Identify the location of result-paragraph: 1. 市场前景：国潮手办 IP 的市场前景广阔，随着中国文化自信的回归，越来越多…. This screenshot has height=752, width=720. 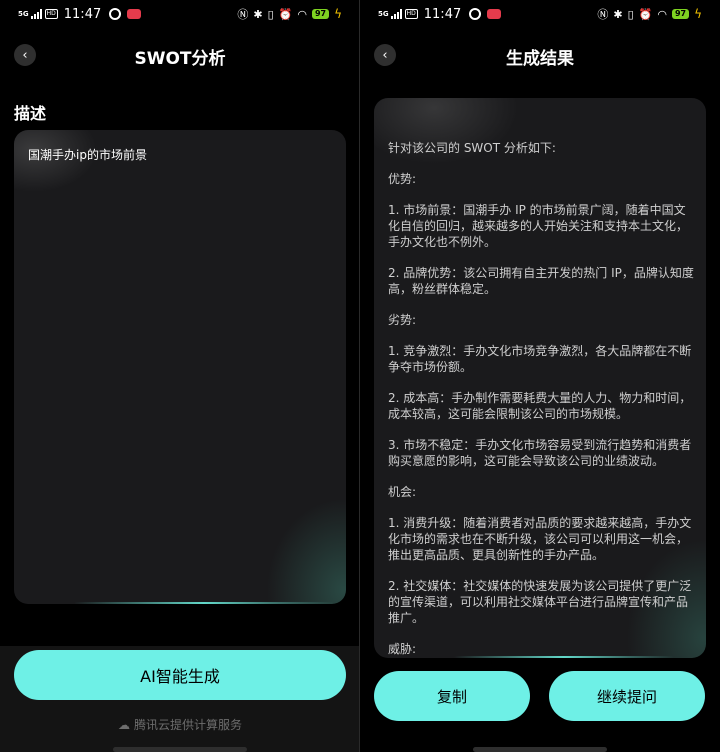
(538, 226).